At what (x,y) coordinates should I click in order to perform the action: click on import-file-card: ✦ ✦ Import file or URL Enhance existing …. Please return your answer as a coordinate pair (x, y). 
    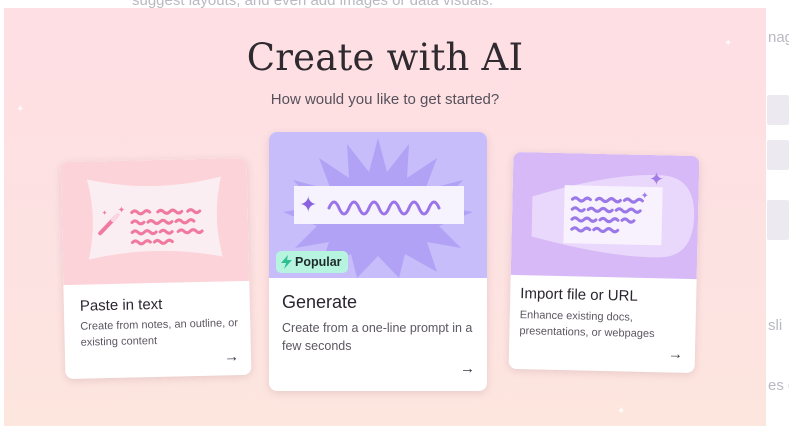
    Looking at the image, I should click on (604, 262).